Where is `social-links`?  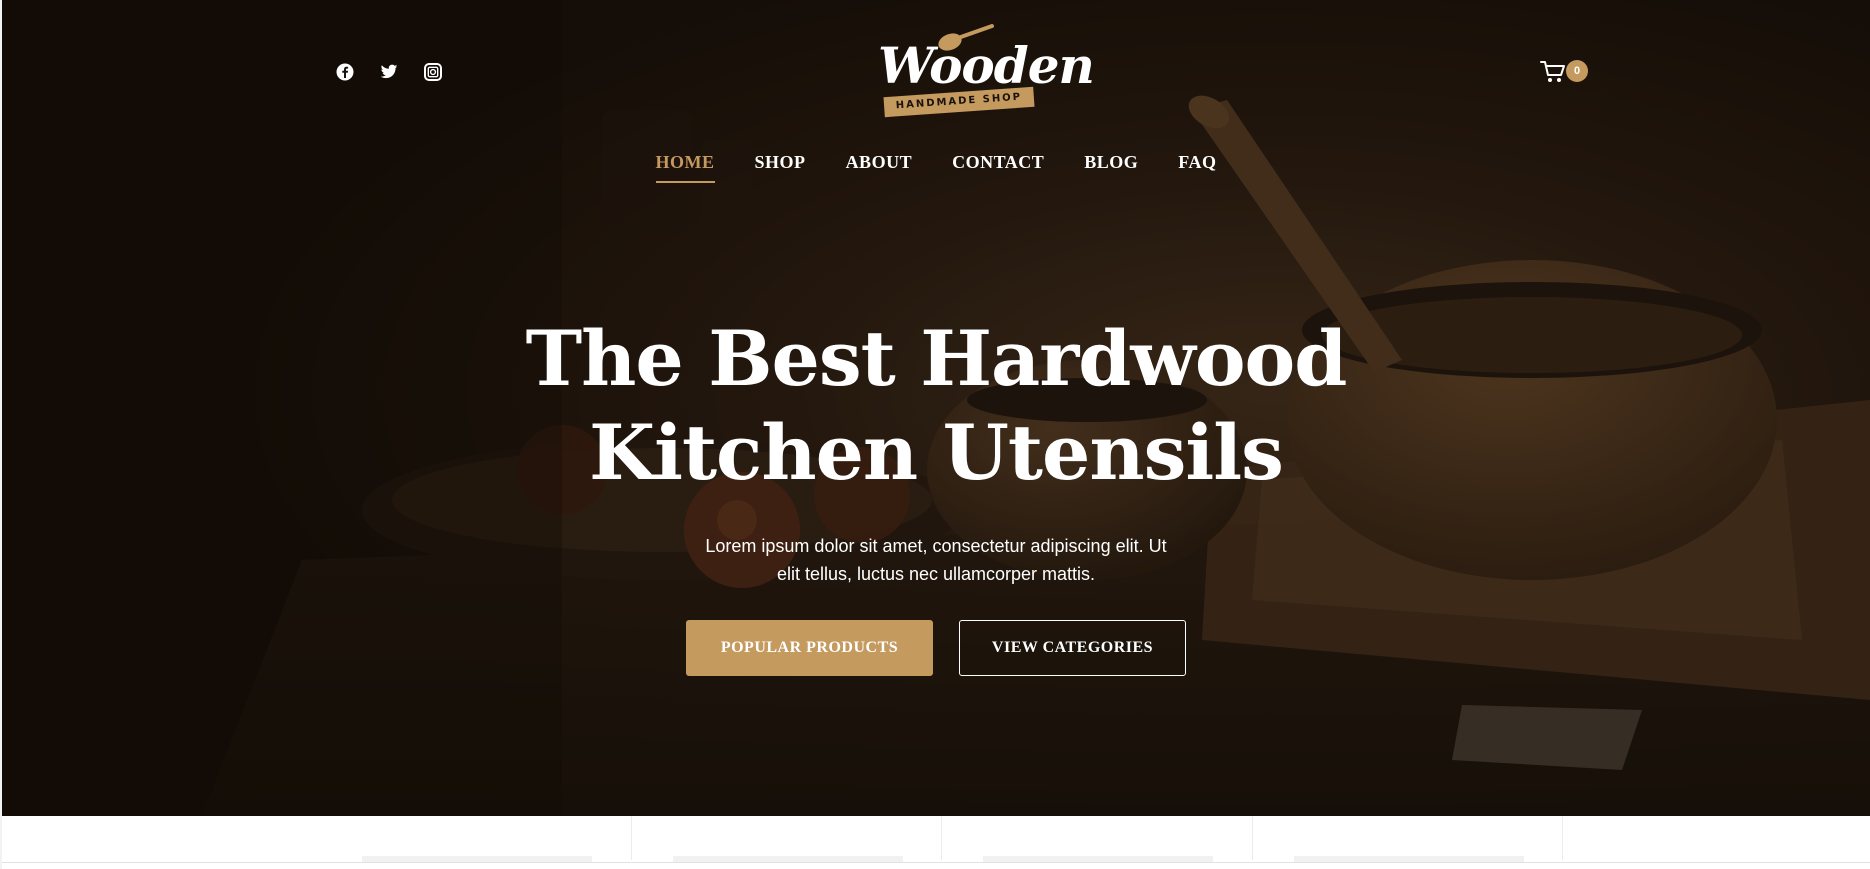 social-links is located at coordinates (389, 72).